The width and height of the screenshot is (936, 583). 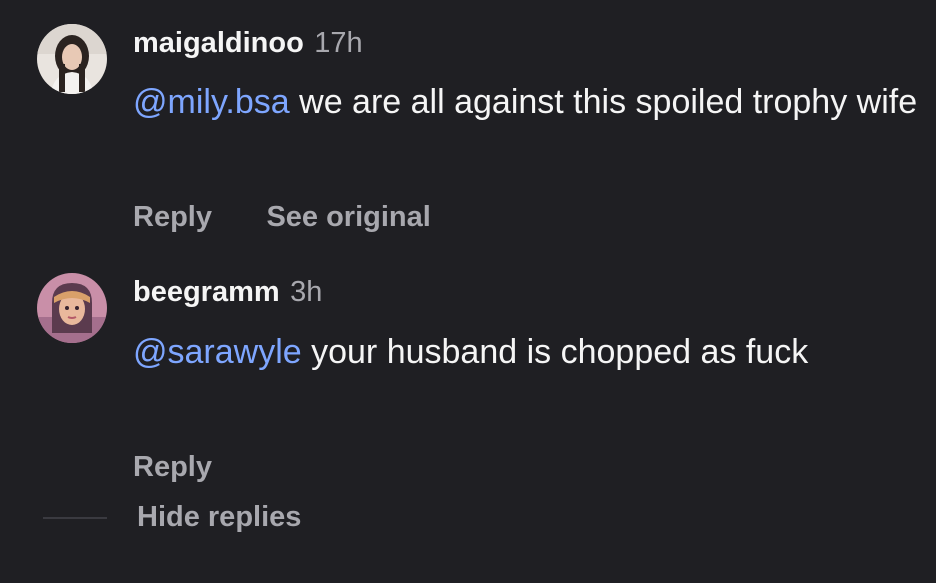 I want to click on comment-actions: Reply, so click(x=172, y=467).